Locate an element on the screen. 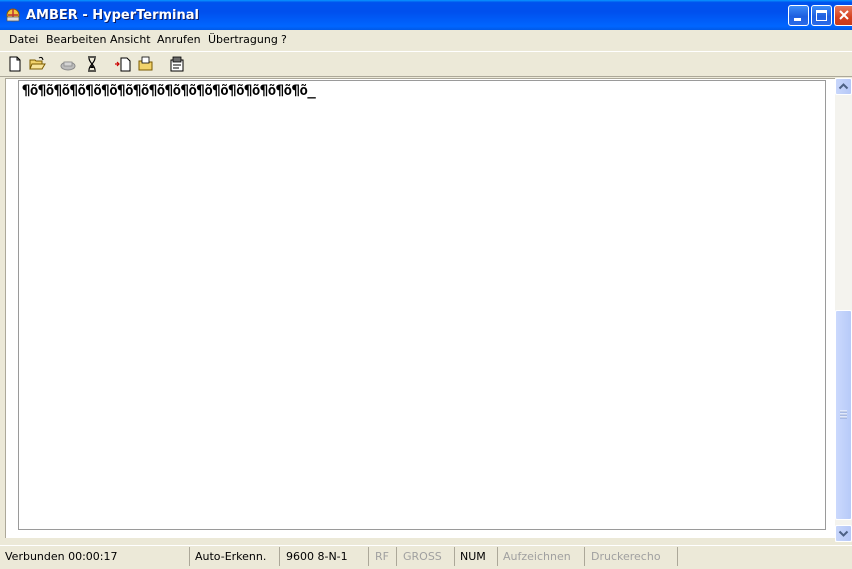  hyperterminal-app-icon is located at coordinates (13, 15).